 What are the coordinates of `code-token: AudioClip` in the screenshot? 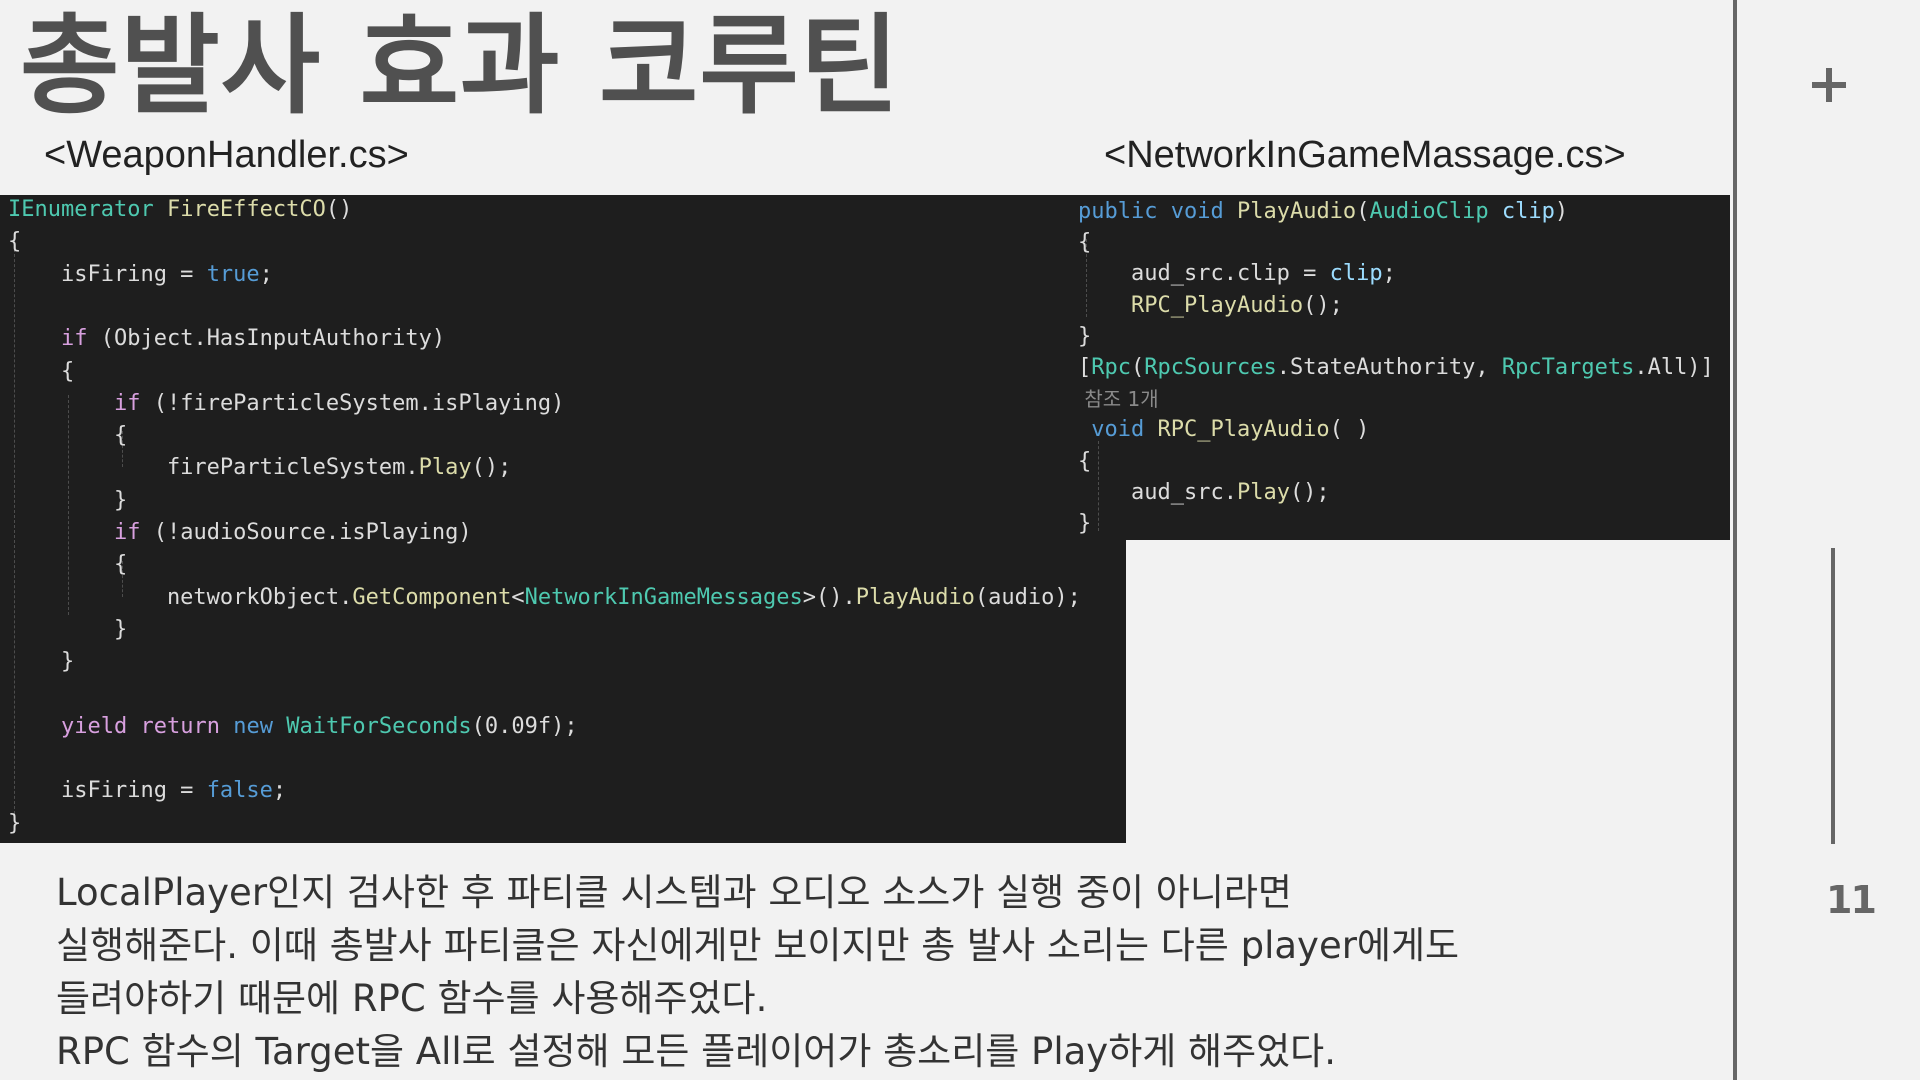 It's located at (1429, 211).